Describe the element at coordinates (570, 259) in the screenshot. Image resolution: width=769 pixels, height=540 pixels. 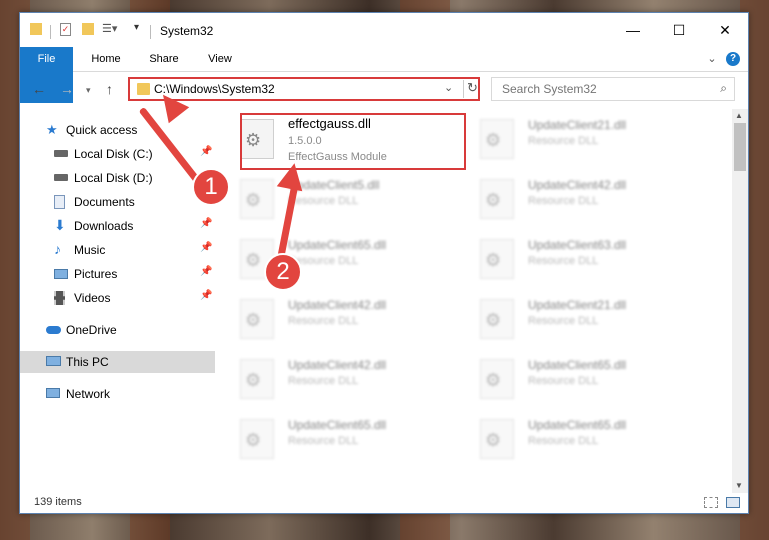
I see `file-item: ⚙ UpdateClient63.dll Resource DLL` at that location.